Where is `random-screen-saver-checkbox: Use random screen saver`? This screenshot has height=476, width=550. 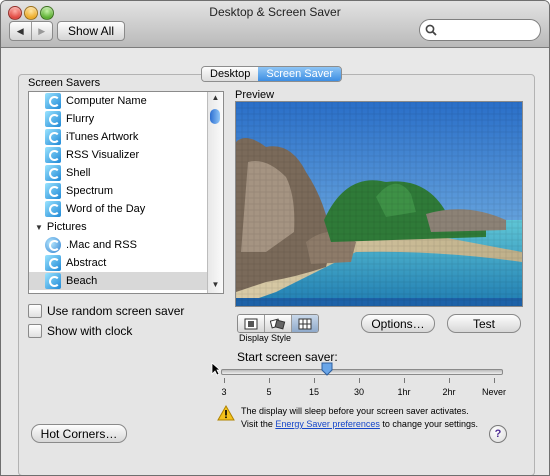 random-screen-saver-checkbox: Use random screen saver is located at coordinates (106, 311).